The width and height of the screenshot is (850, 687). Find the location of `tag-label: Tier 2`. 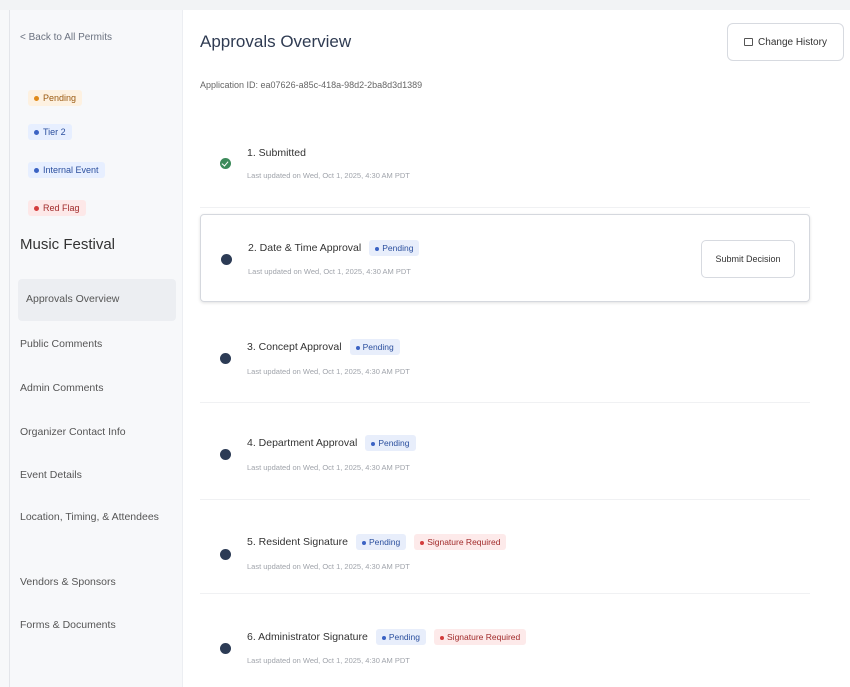

tag-label: Tier 2 is located at coordinates (54, 132).